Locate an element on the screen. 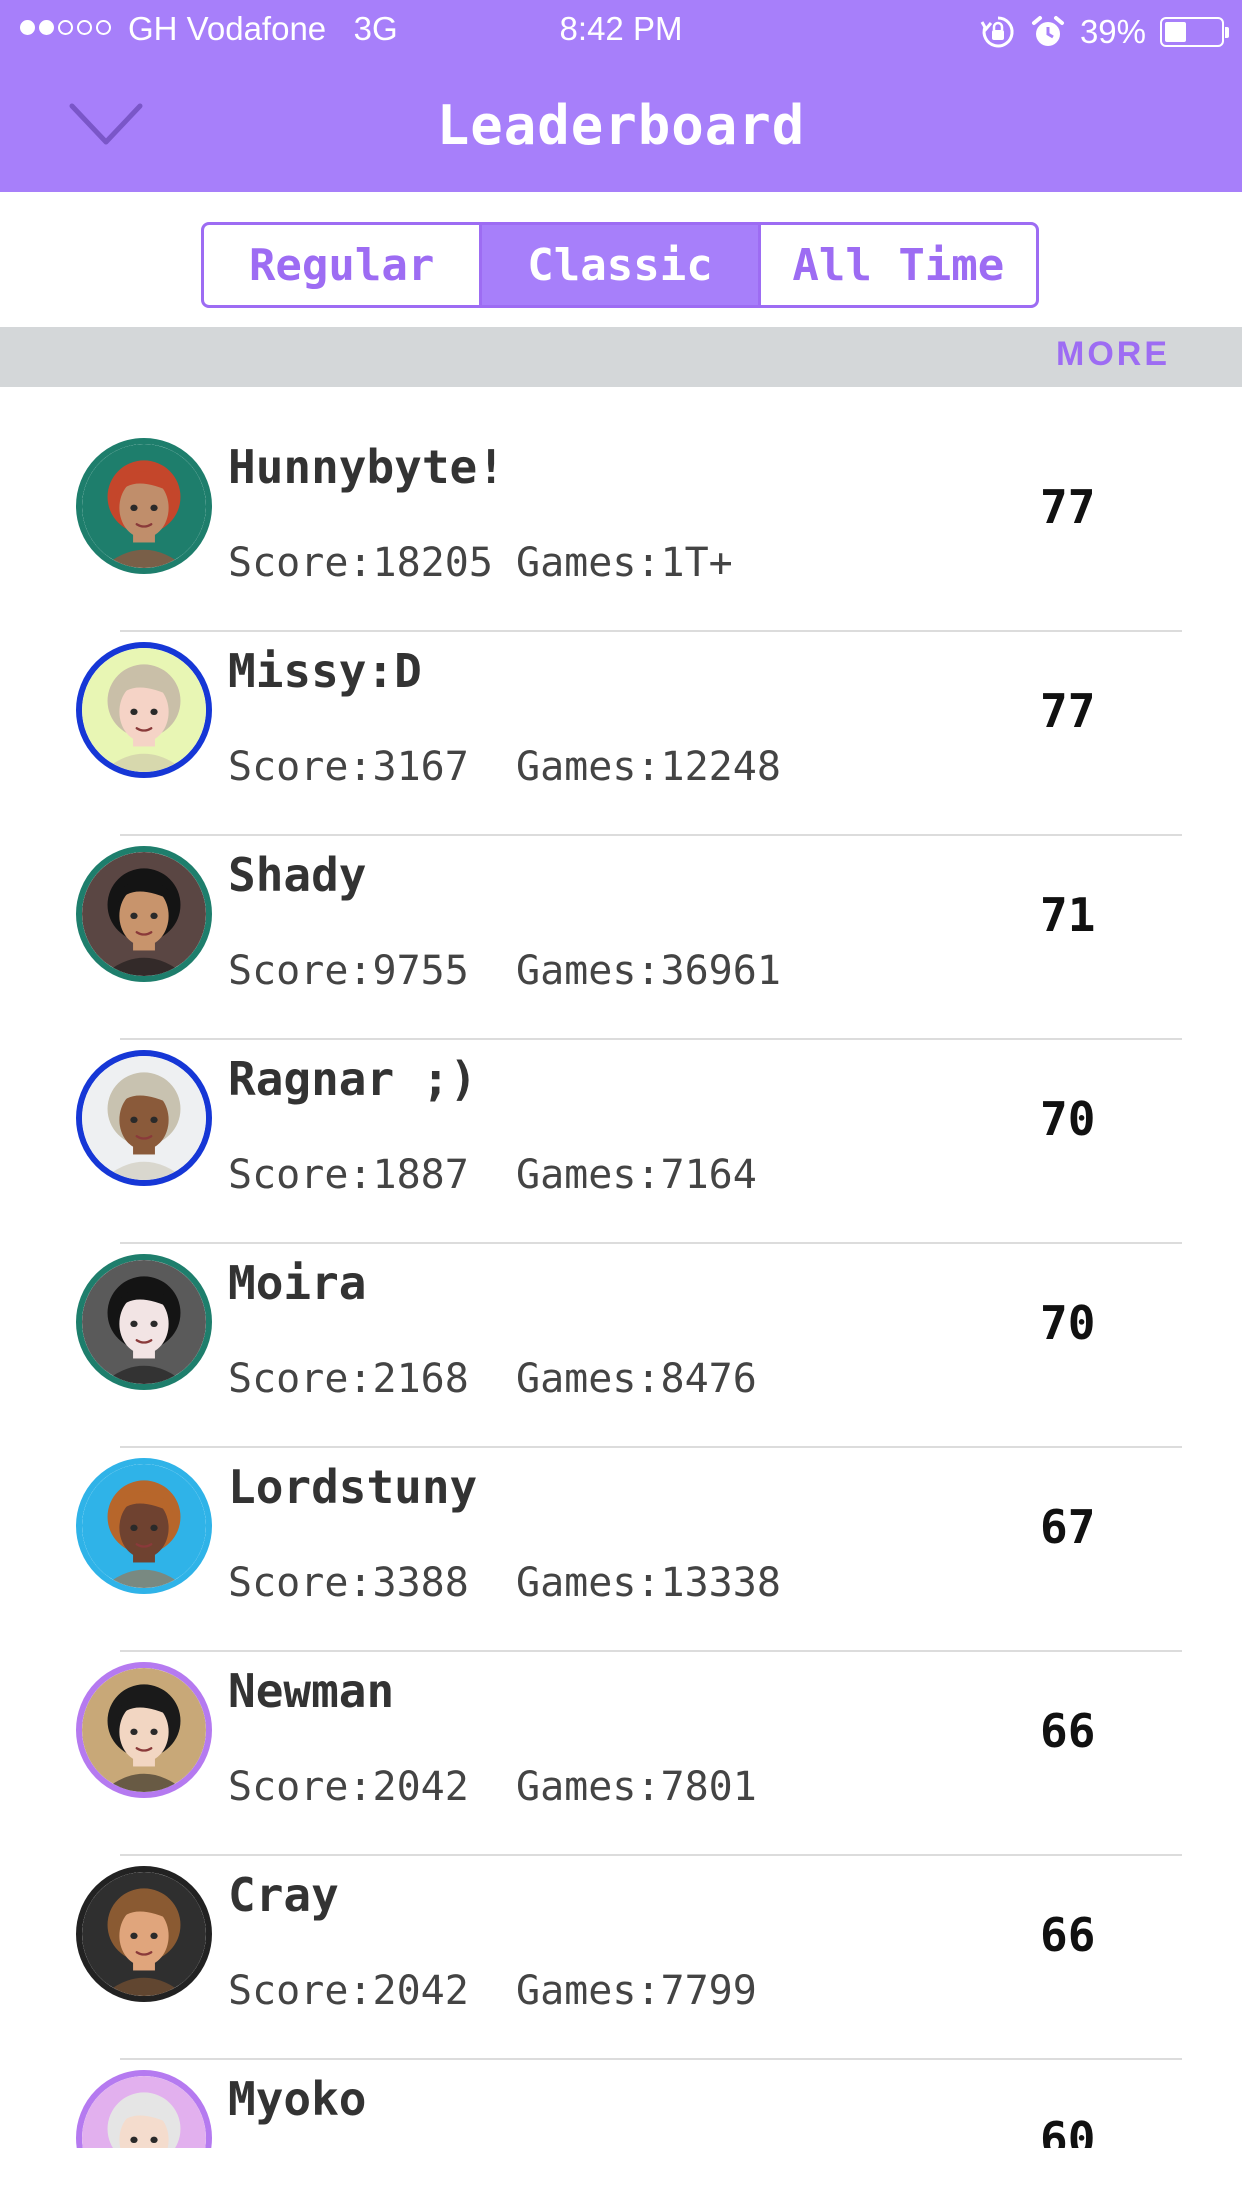 The height and width of the screenshot is (2208, 1242). more-button: MORE is located at coordinates (1113, 354).